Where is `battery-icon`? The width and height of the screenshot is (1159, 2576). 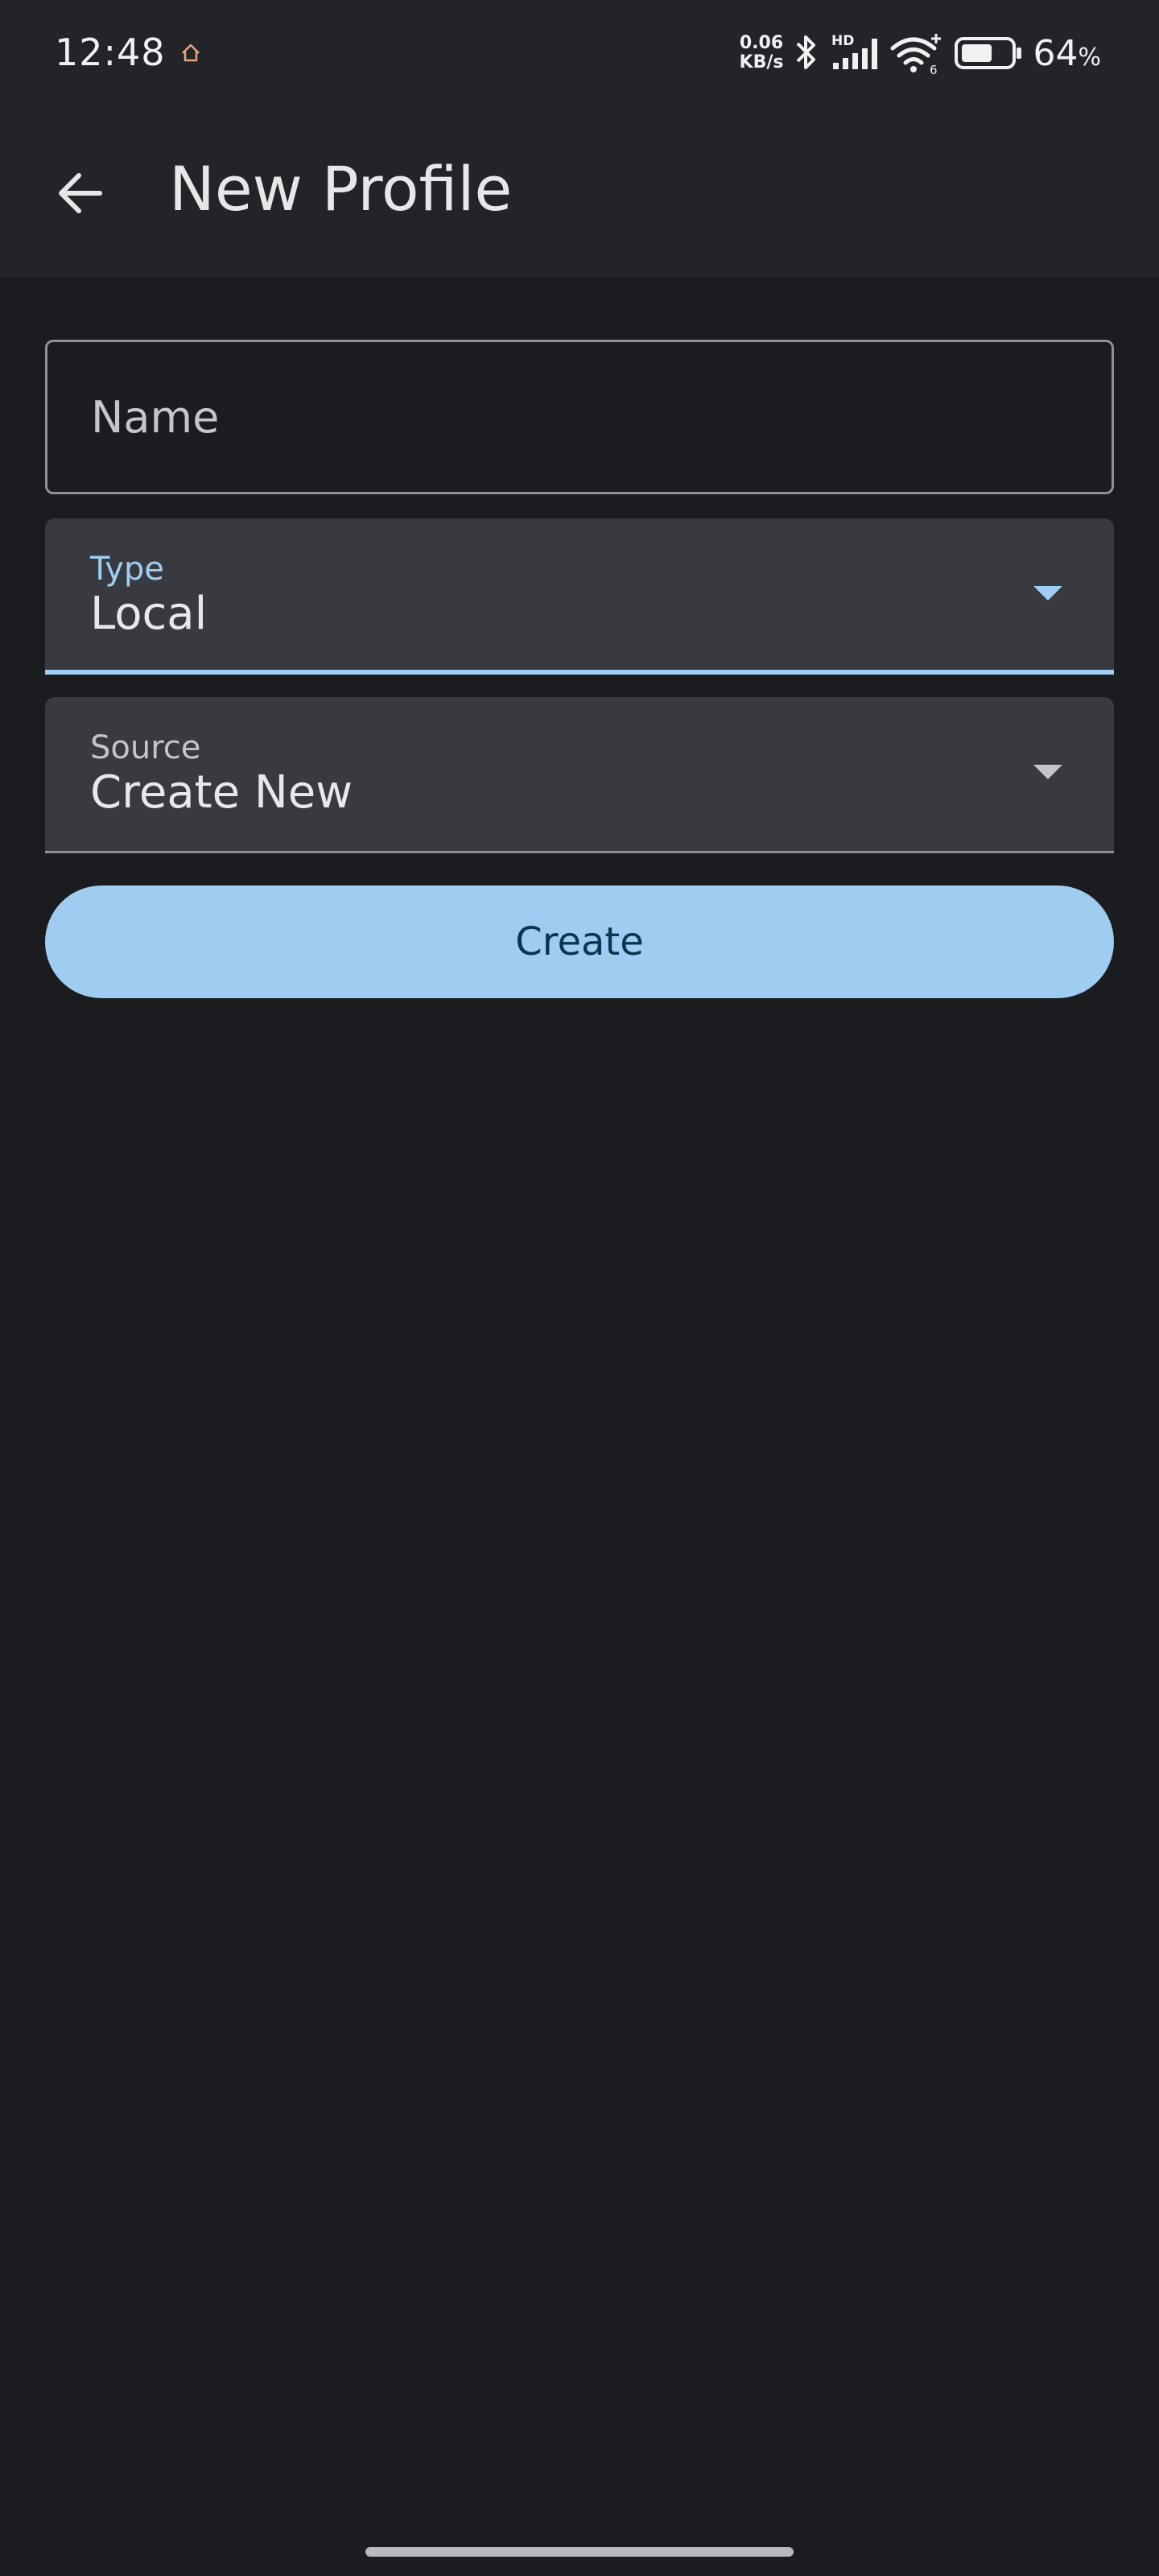
battery-icon is located at coordinates (988, 53).